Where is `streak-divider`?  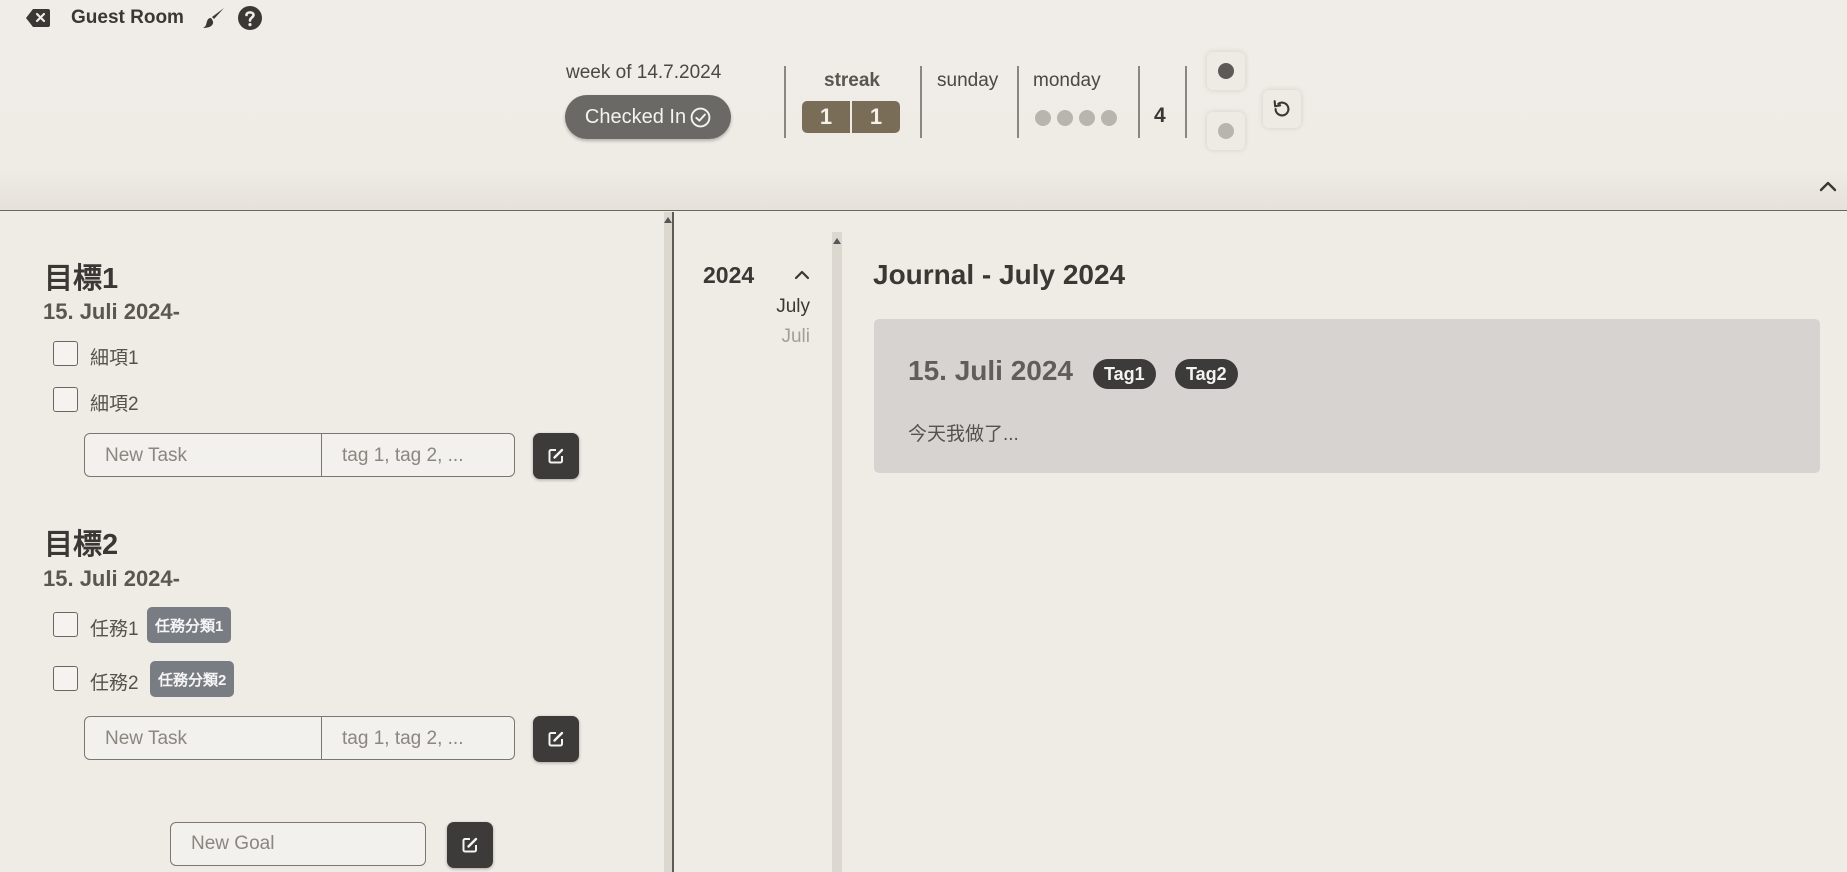 streak-divider is located at coordinates (851, 117).